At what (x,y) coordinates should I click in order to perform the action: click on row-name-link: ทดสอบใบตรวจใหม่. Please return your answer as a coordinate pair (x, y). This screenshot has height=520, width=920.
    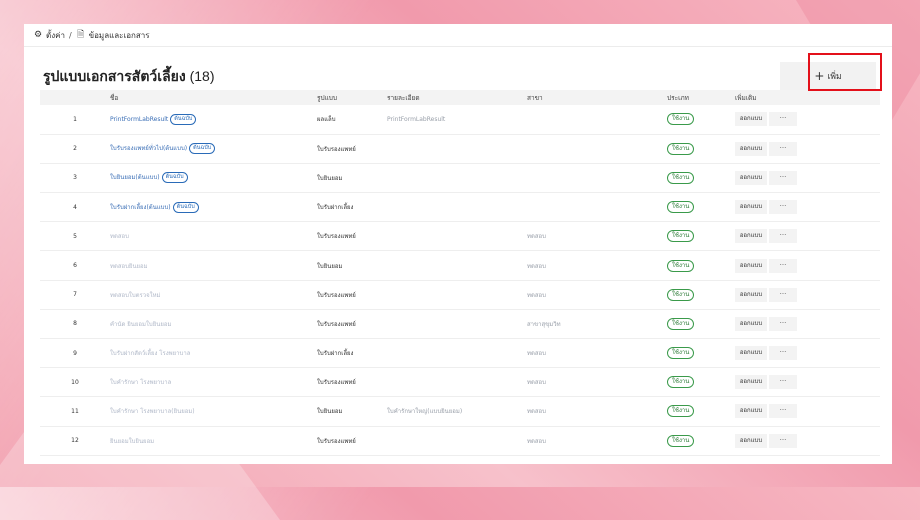
    Looking at the image, I should click on (135, 295).